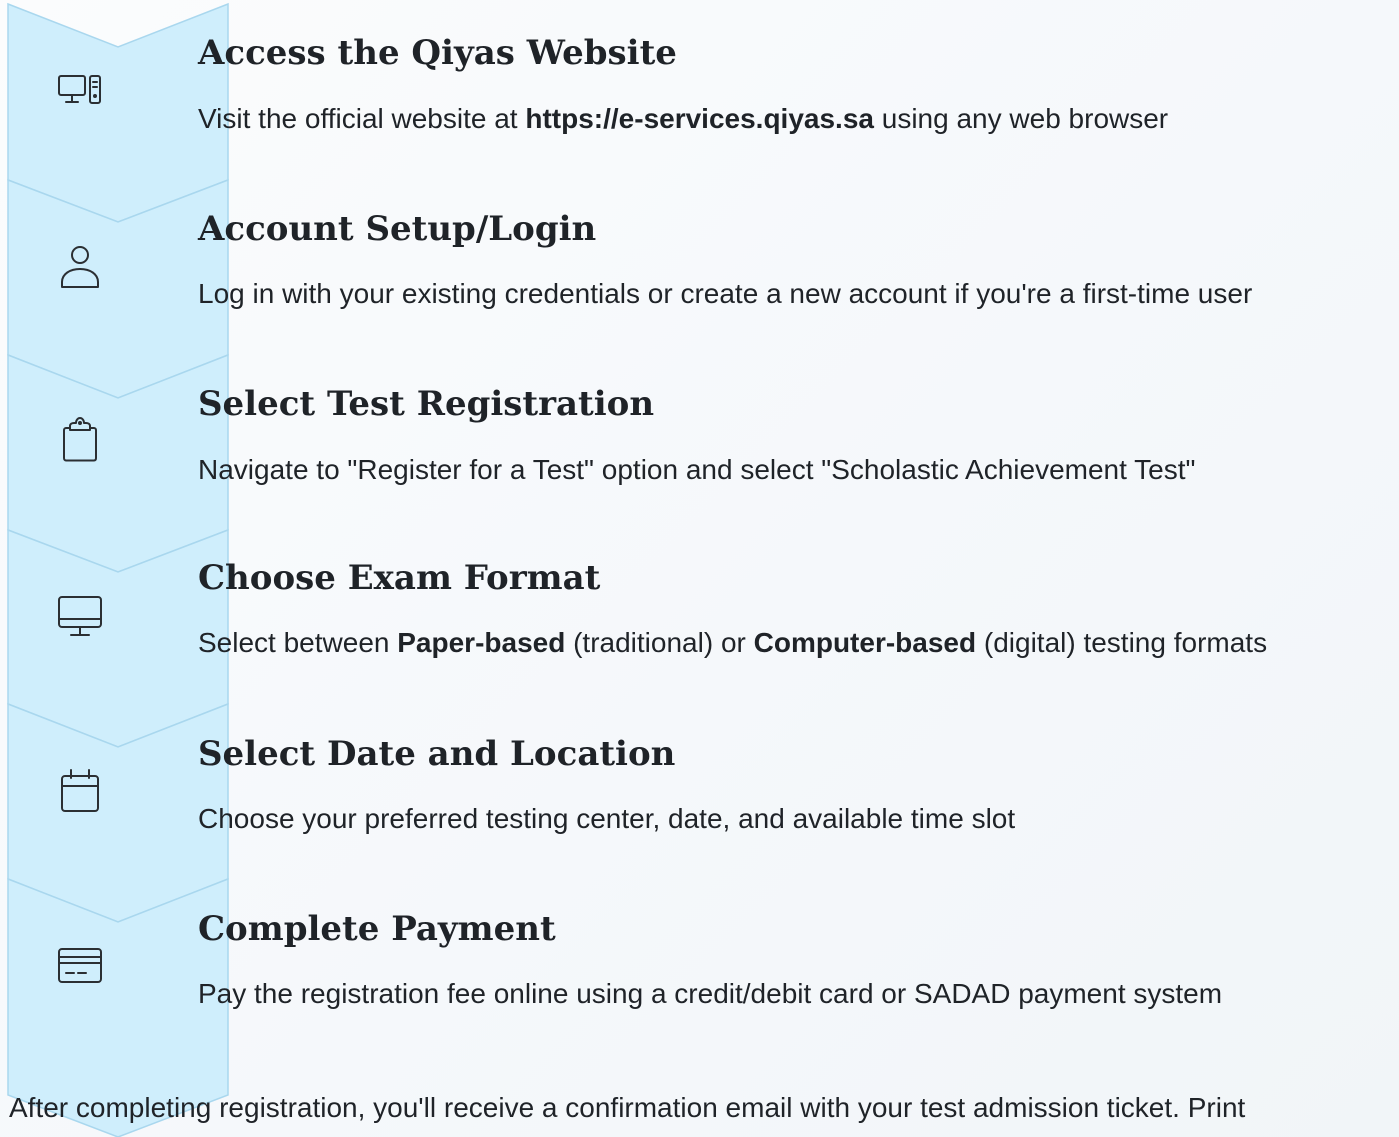 The height and width of the screenshot is (1137, 1399). What do you see at coordinates (362, 118) in the screenshot?
I see `desc-text: Visit the official website at` at bounding box center [362, 118].